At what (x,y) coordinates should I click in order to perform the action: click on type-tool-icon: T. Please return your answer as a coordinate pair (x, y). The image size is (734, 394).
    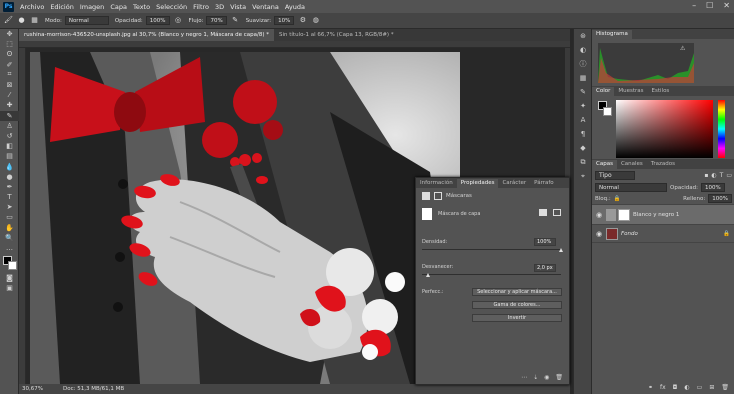
    Looking at the image, I should click on (9, 197).